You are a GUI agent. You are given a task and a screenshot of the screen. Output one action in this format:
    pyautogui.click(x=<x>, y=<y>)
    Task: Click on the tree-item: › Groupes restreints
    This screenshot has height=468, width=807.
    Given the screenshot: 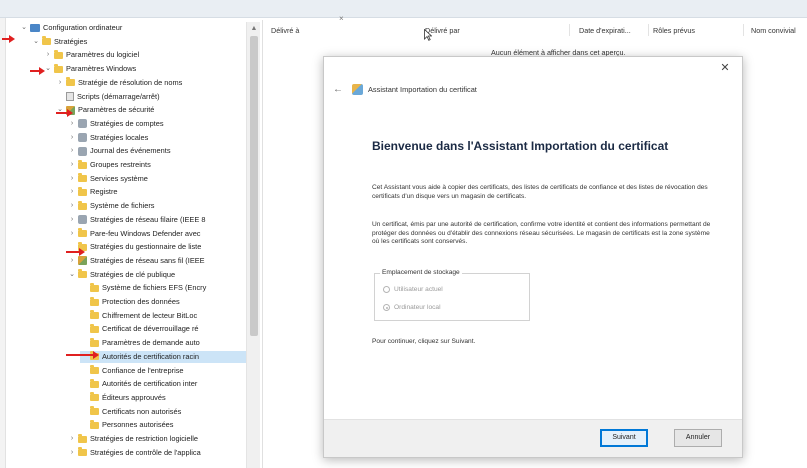 What is the action you would take?
    pyautogui.click(x=109, y=165)
    